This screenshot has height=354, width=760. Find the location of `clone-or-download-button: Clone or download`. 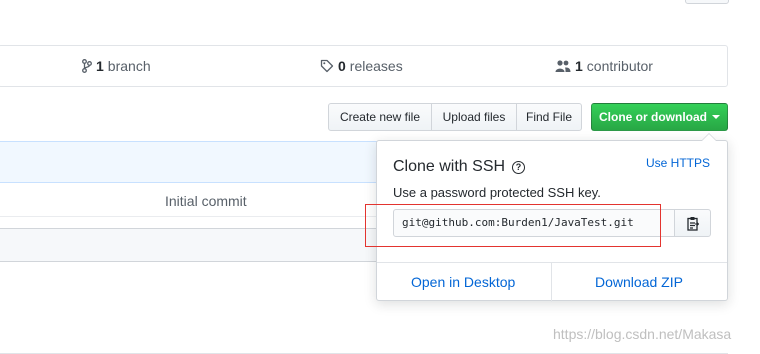

clone-or-download-button: Clone or download is located at coordinates (659, 117).